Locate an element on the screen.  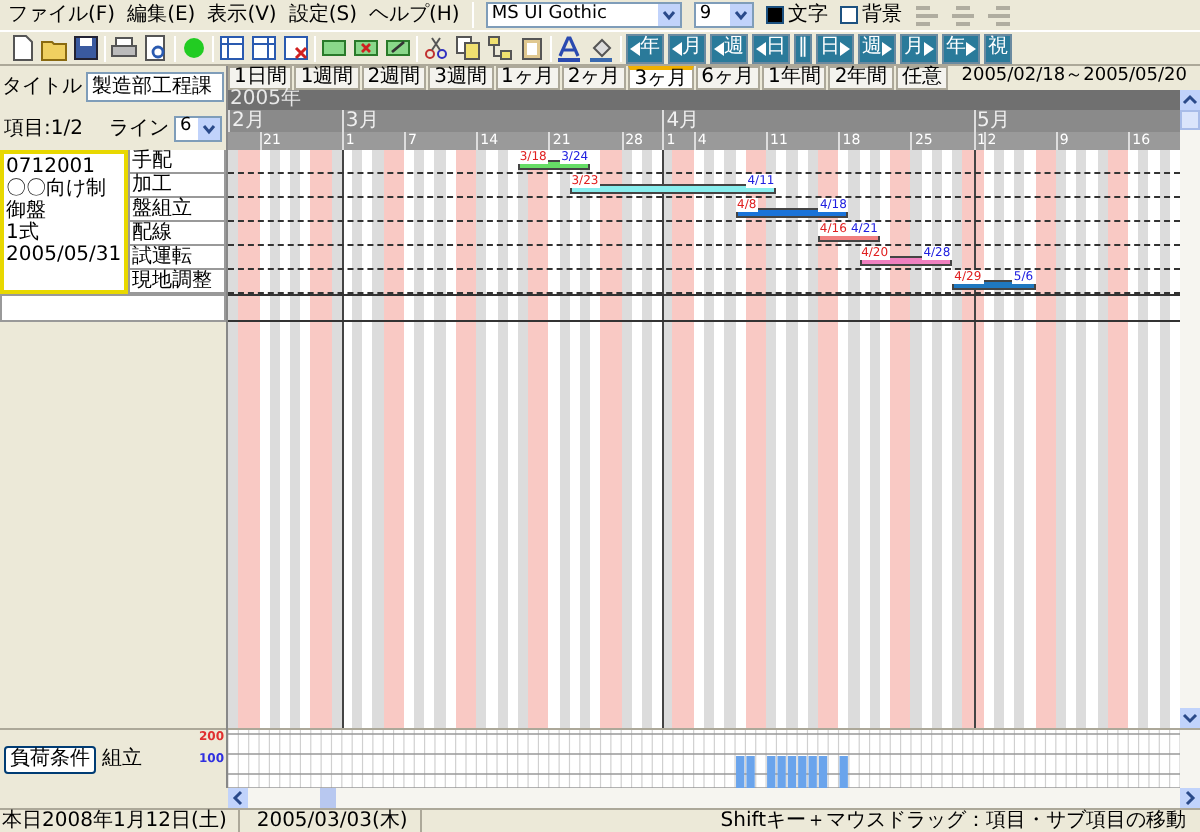
new-file-icon is located at coordinates (22, 48).